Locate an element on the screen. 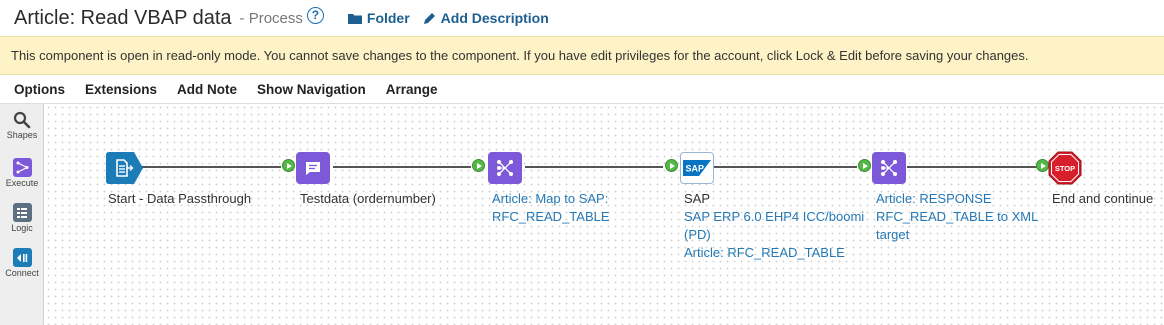 The image size is (1164, 325). sap-connector-shape: SAP is located at coordinates (697, 168).